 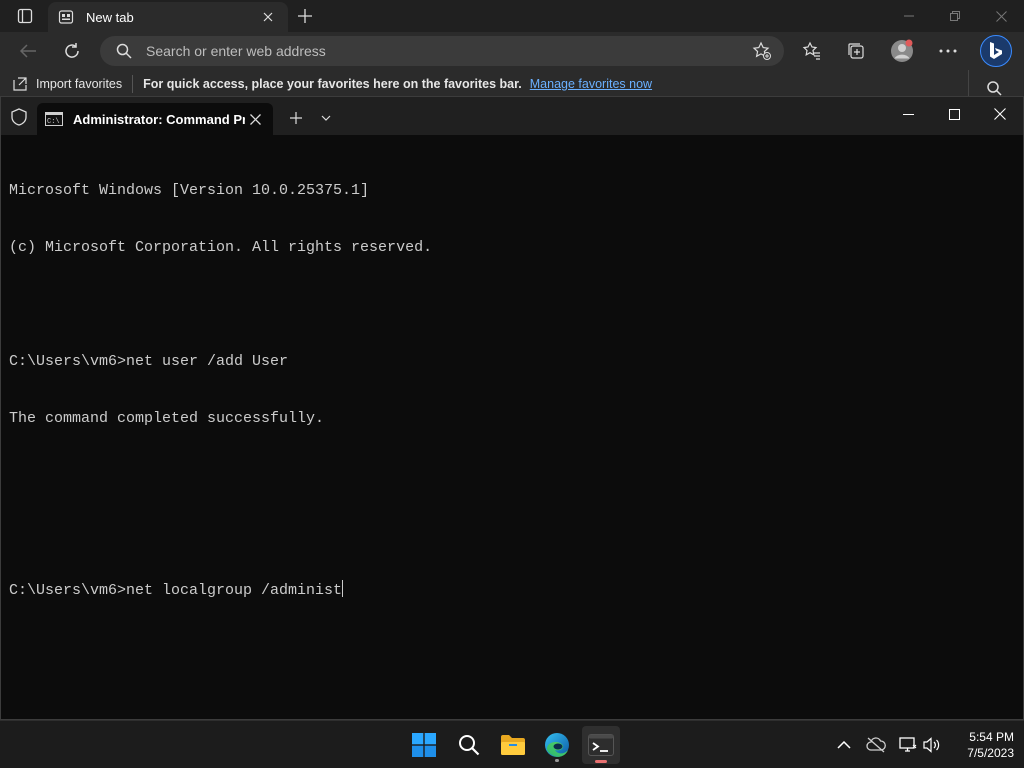 I want to click on volume-button, so click(x=932, y=745).